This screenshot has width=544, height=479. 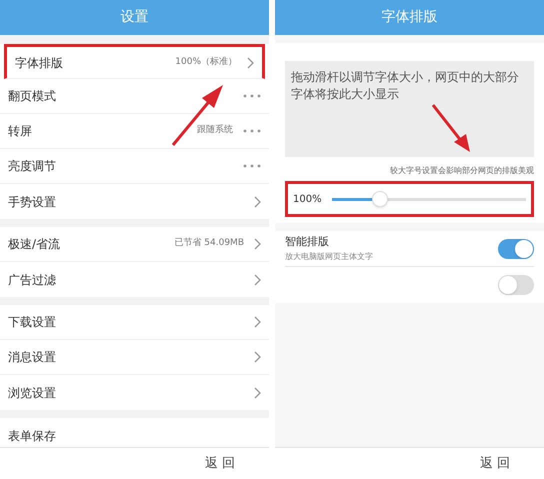 What do you see at coordinates (32, 202) in the screenshot?
I see `row-label: 手势设置` at bounding box center [32, 202].